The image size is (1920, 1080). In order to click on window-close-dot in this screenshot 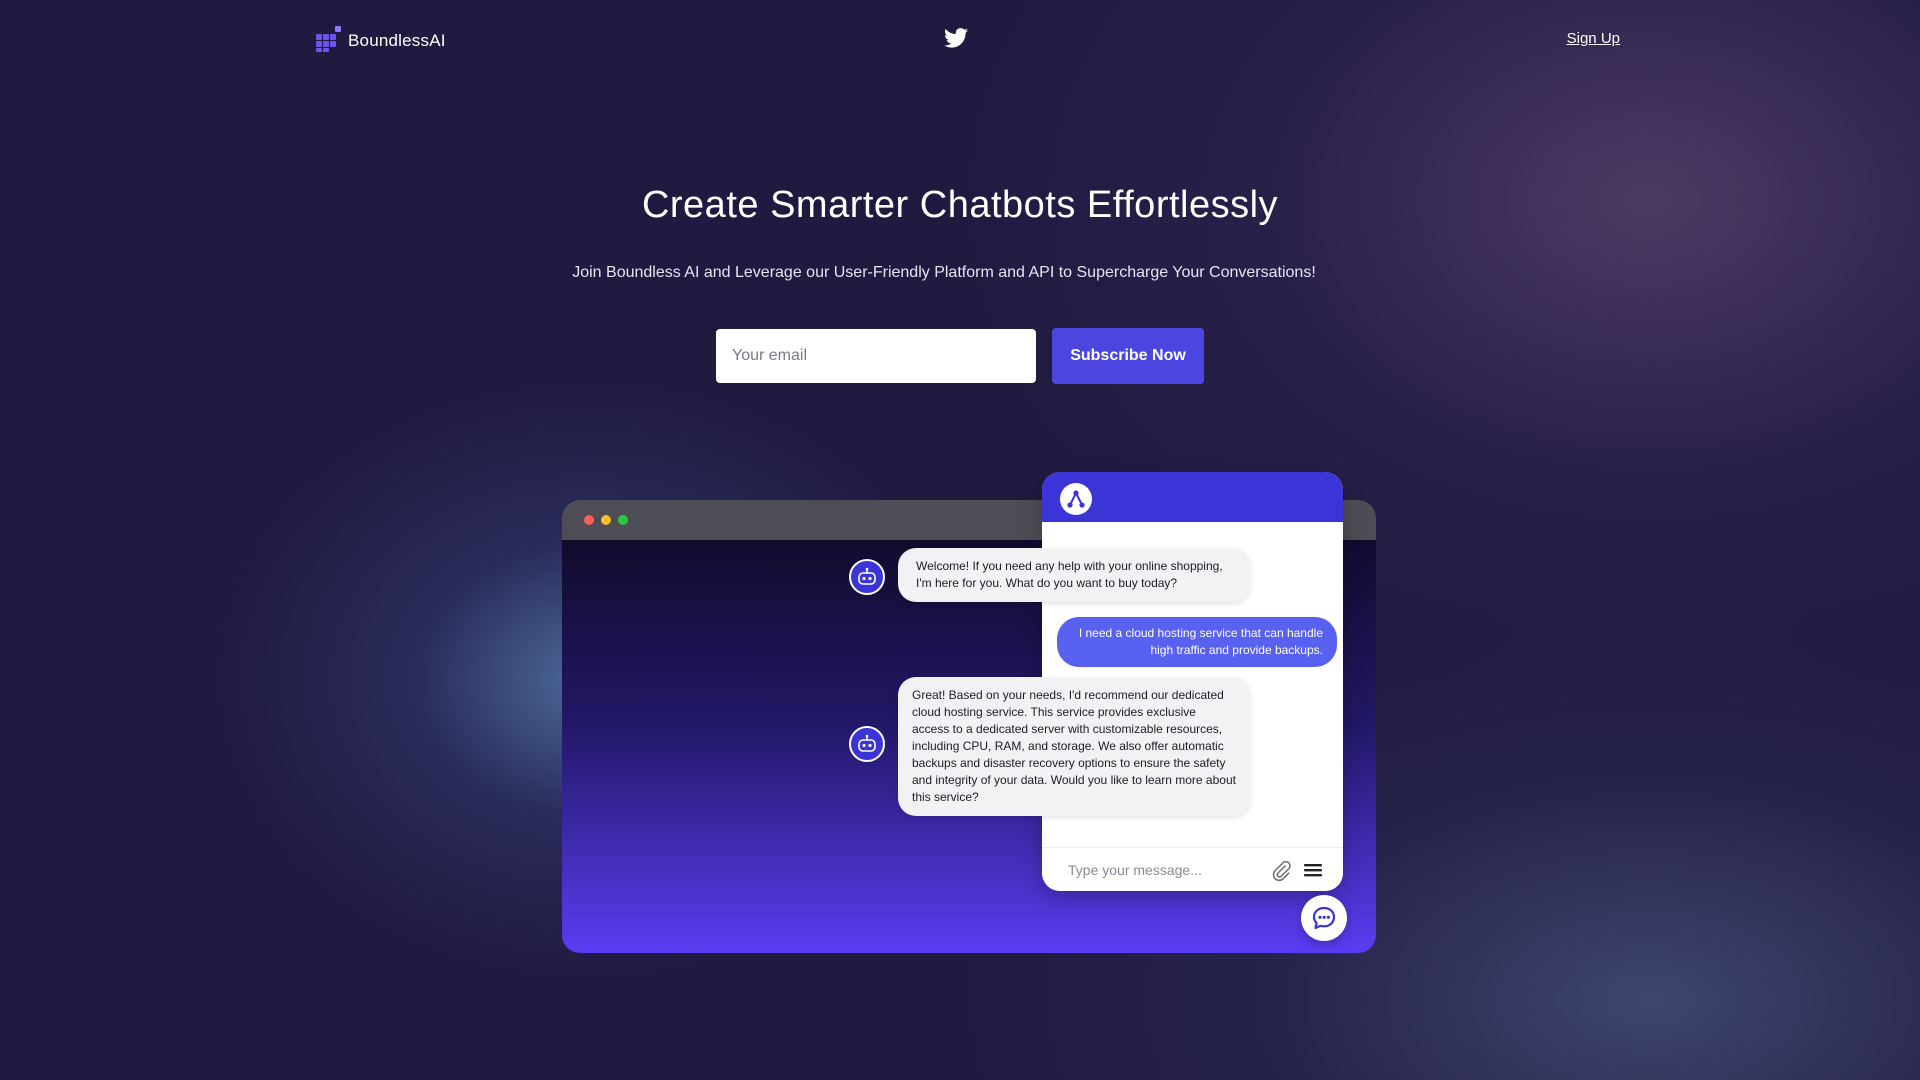, I will do `click(589, 520)`.